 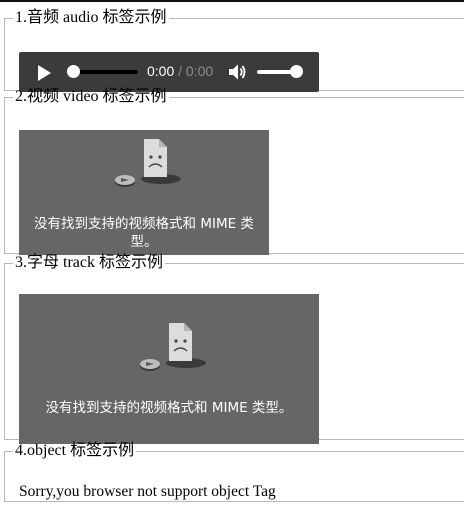 I want to click on seek-knob, so click(x=73, y=71).